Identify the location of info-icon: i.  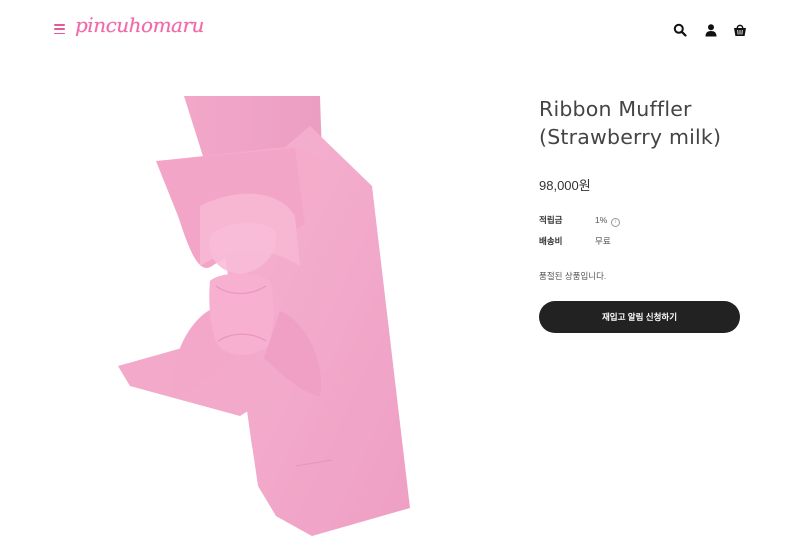
(615, 222).